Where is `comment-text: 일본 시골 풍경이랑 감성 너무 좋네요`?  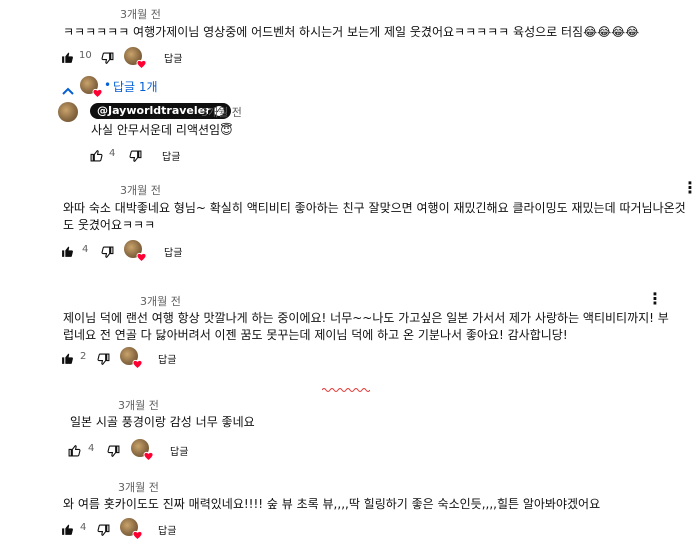 comment-text: 일본 시골 풍경이랑 감성 너무 좋네요 is located at coordinates (162, 422).